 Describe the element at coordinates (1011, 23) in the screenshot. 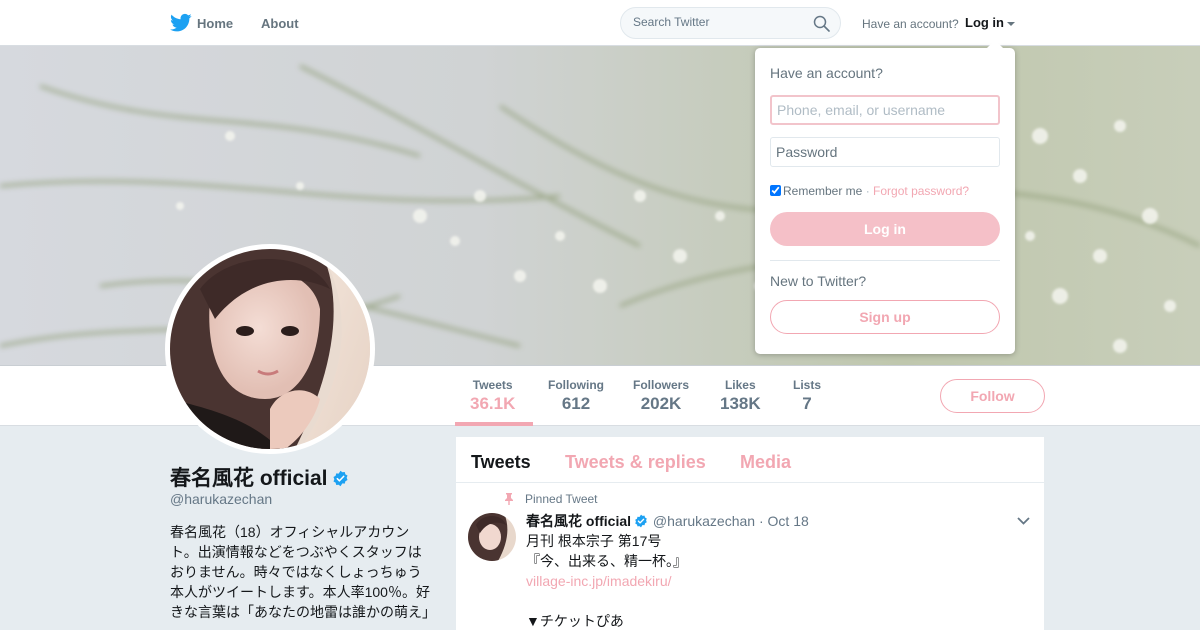

I see `caret-down-icon` at that location.